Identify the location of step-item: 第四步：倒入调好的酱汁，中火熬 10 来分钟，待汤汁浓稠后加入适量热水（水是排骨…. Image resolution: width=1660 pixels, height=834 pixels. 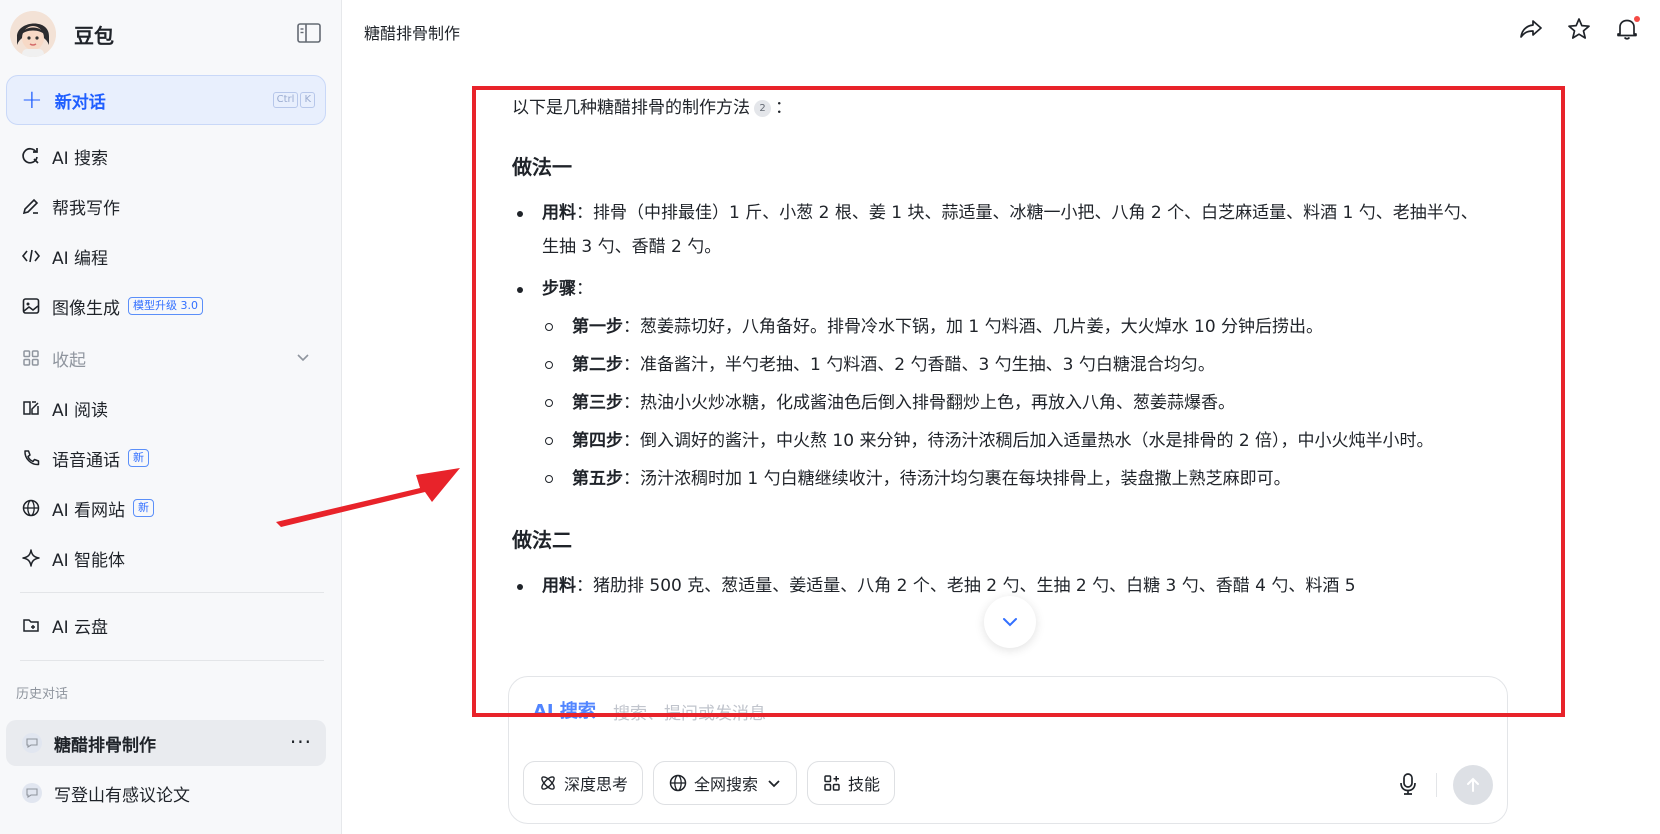
(1017, 441).